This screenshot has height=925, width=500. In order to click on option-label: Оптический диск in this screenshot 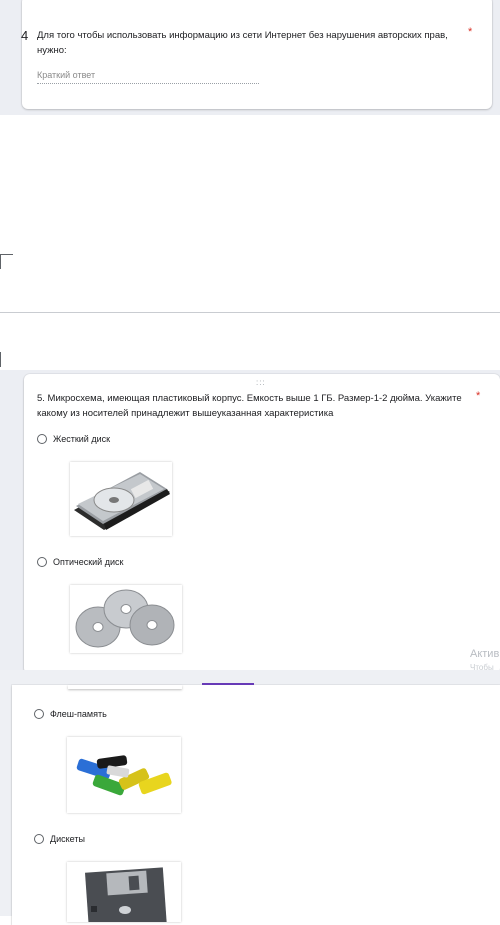, I will do `click(88, 562)`.